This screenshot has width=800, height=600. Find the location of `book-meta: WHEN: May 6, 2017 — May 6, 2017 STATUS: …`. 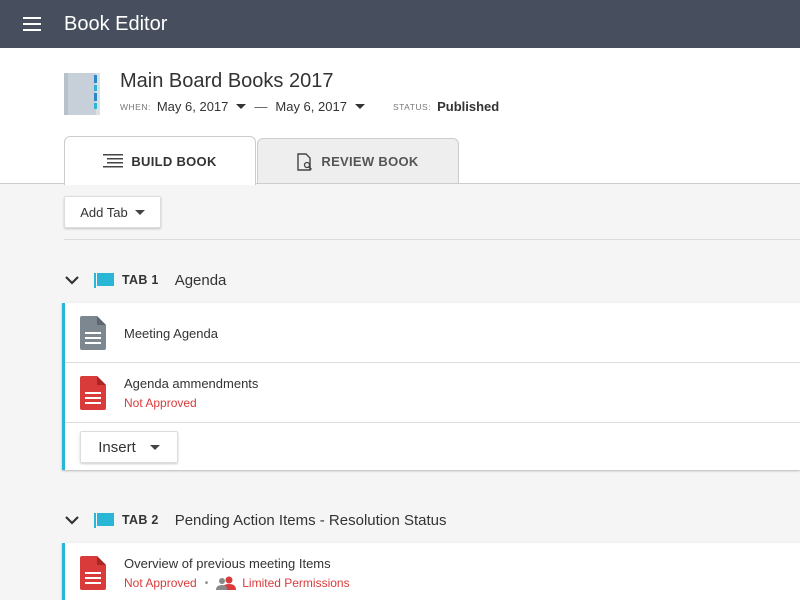

book-meta: WHEN: May 6, 2017 — May 6, 2017 STATUS: … is located at coordinates (309, 106).